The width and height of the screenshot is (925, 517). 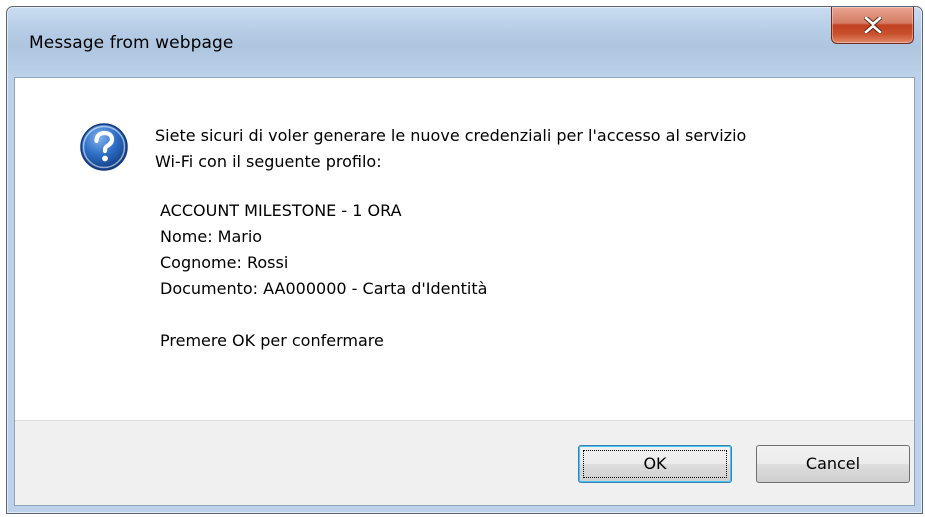 I want to click on ok-button: OK, so click(x=655, y=464).